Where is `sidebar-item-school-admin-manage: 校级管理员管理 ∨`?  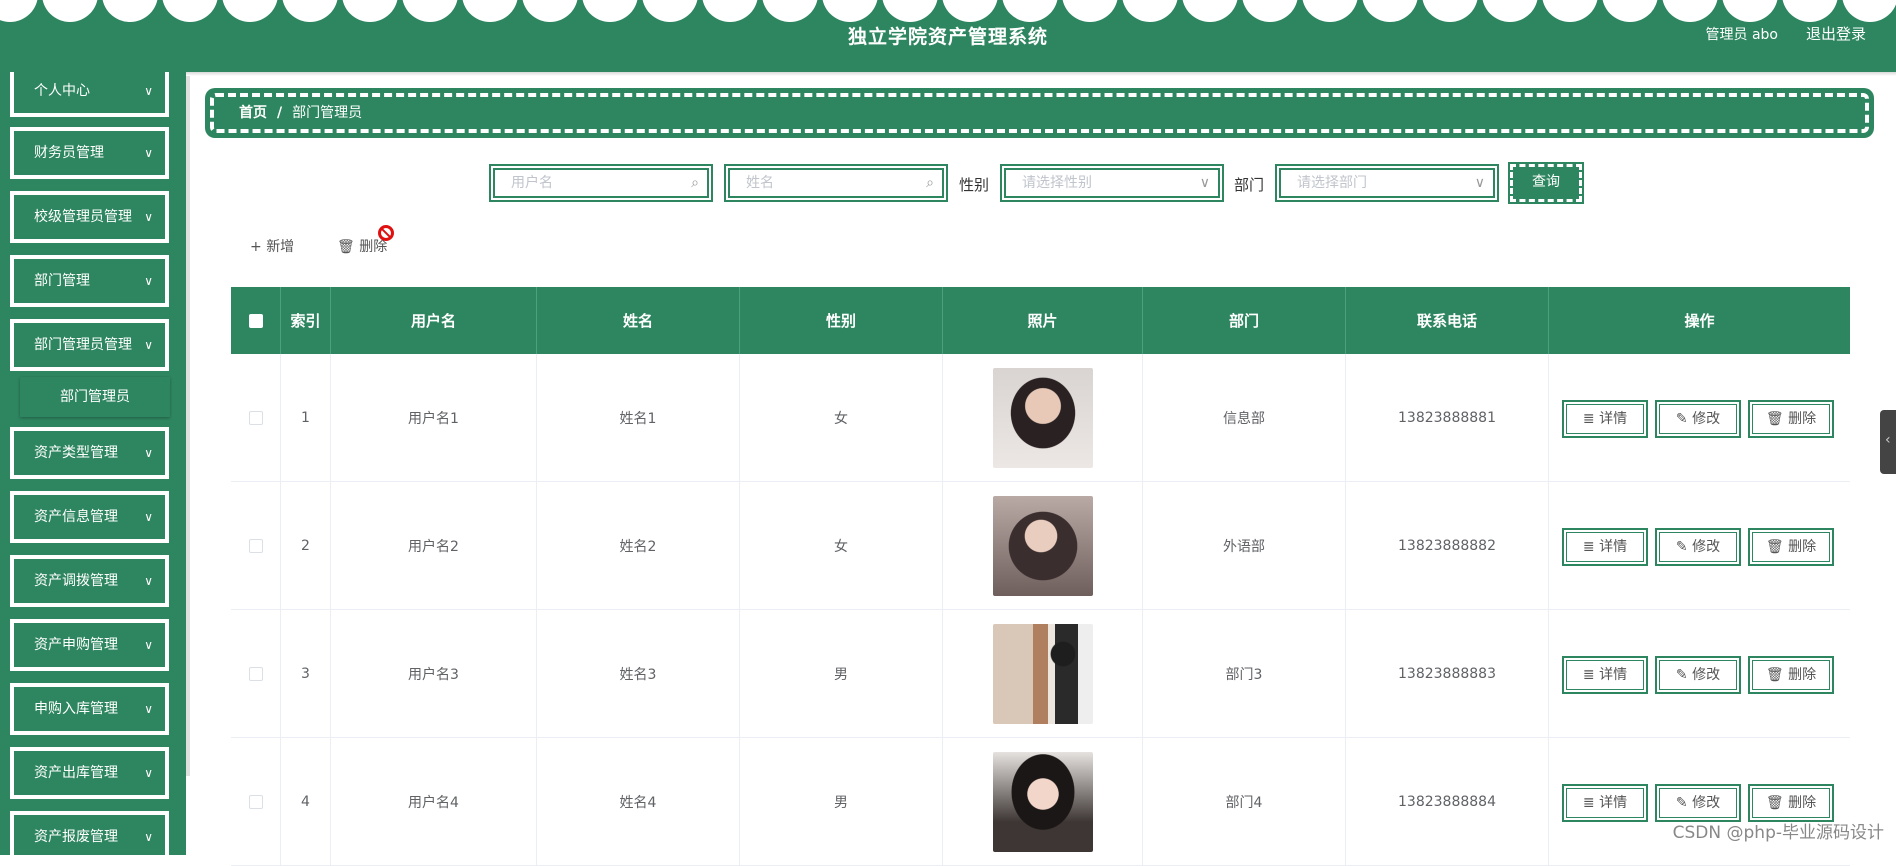
sidebar-item-school-admin-manage: 校级管理员管理 ∨ is located at coordinates (89, 217).